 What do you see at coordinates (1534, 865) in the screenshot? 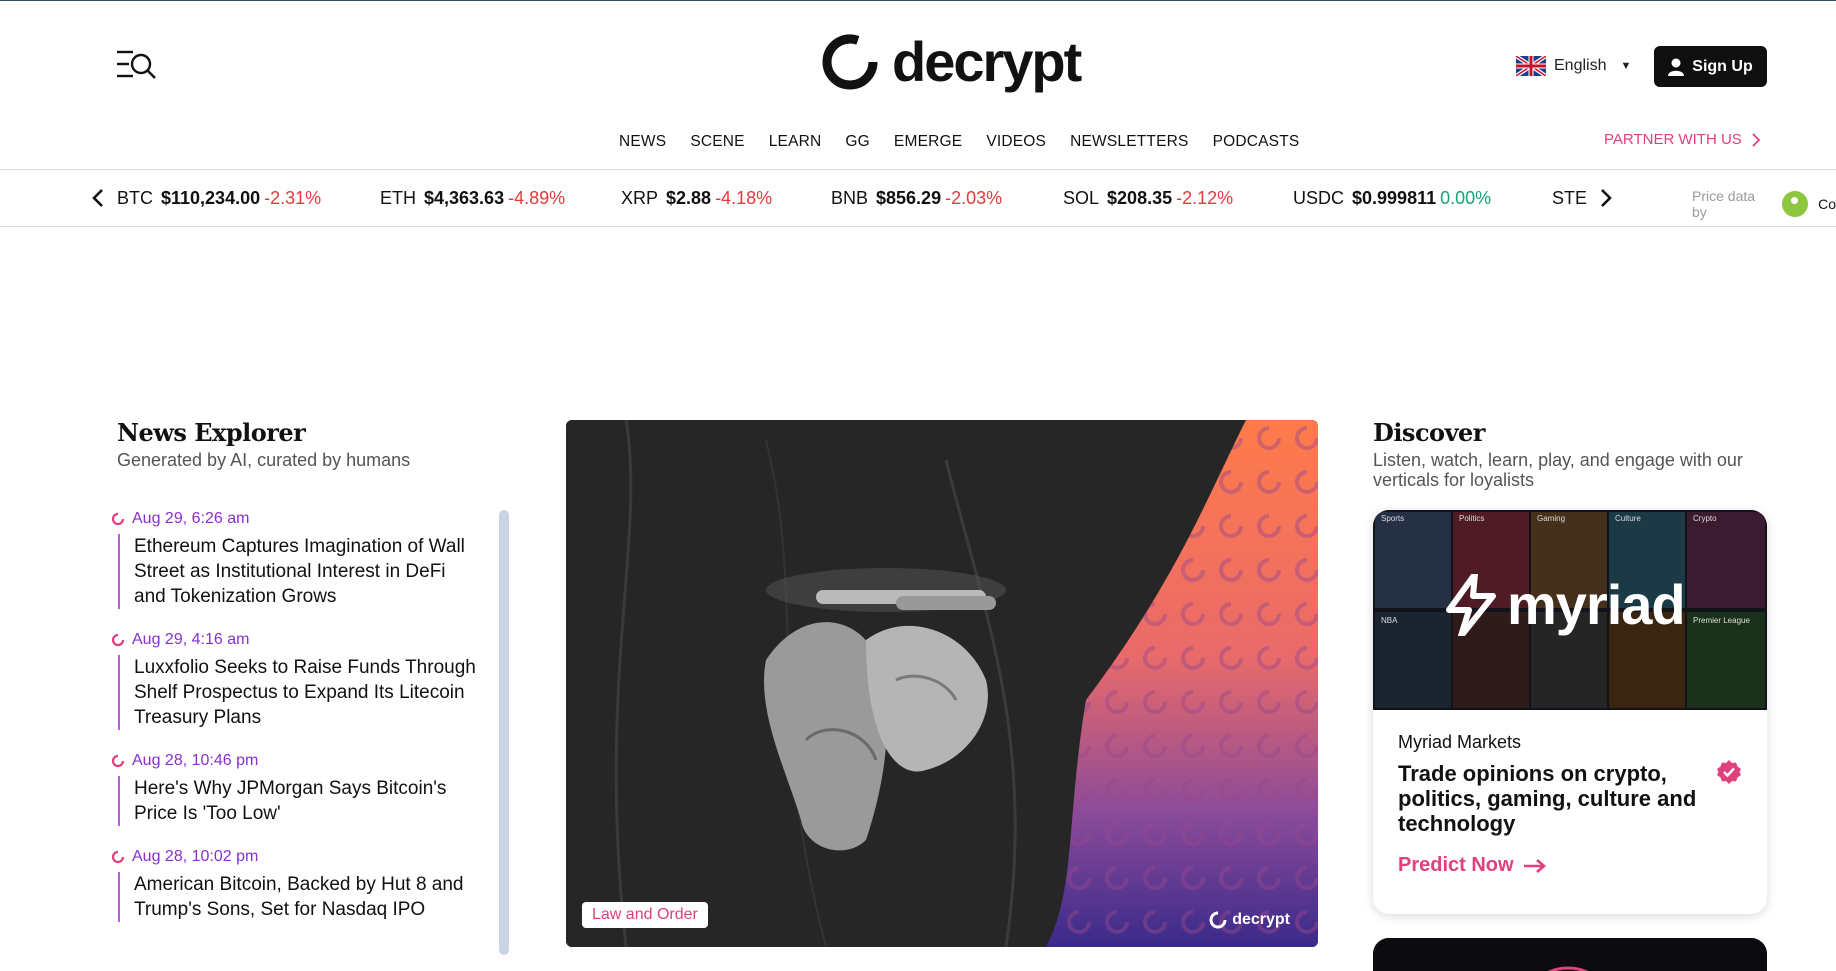
I see `arrow-right-icon` at bounding box center [1534, 865].